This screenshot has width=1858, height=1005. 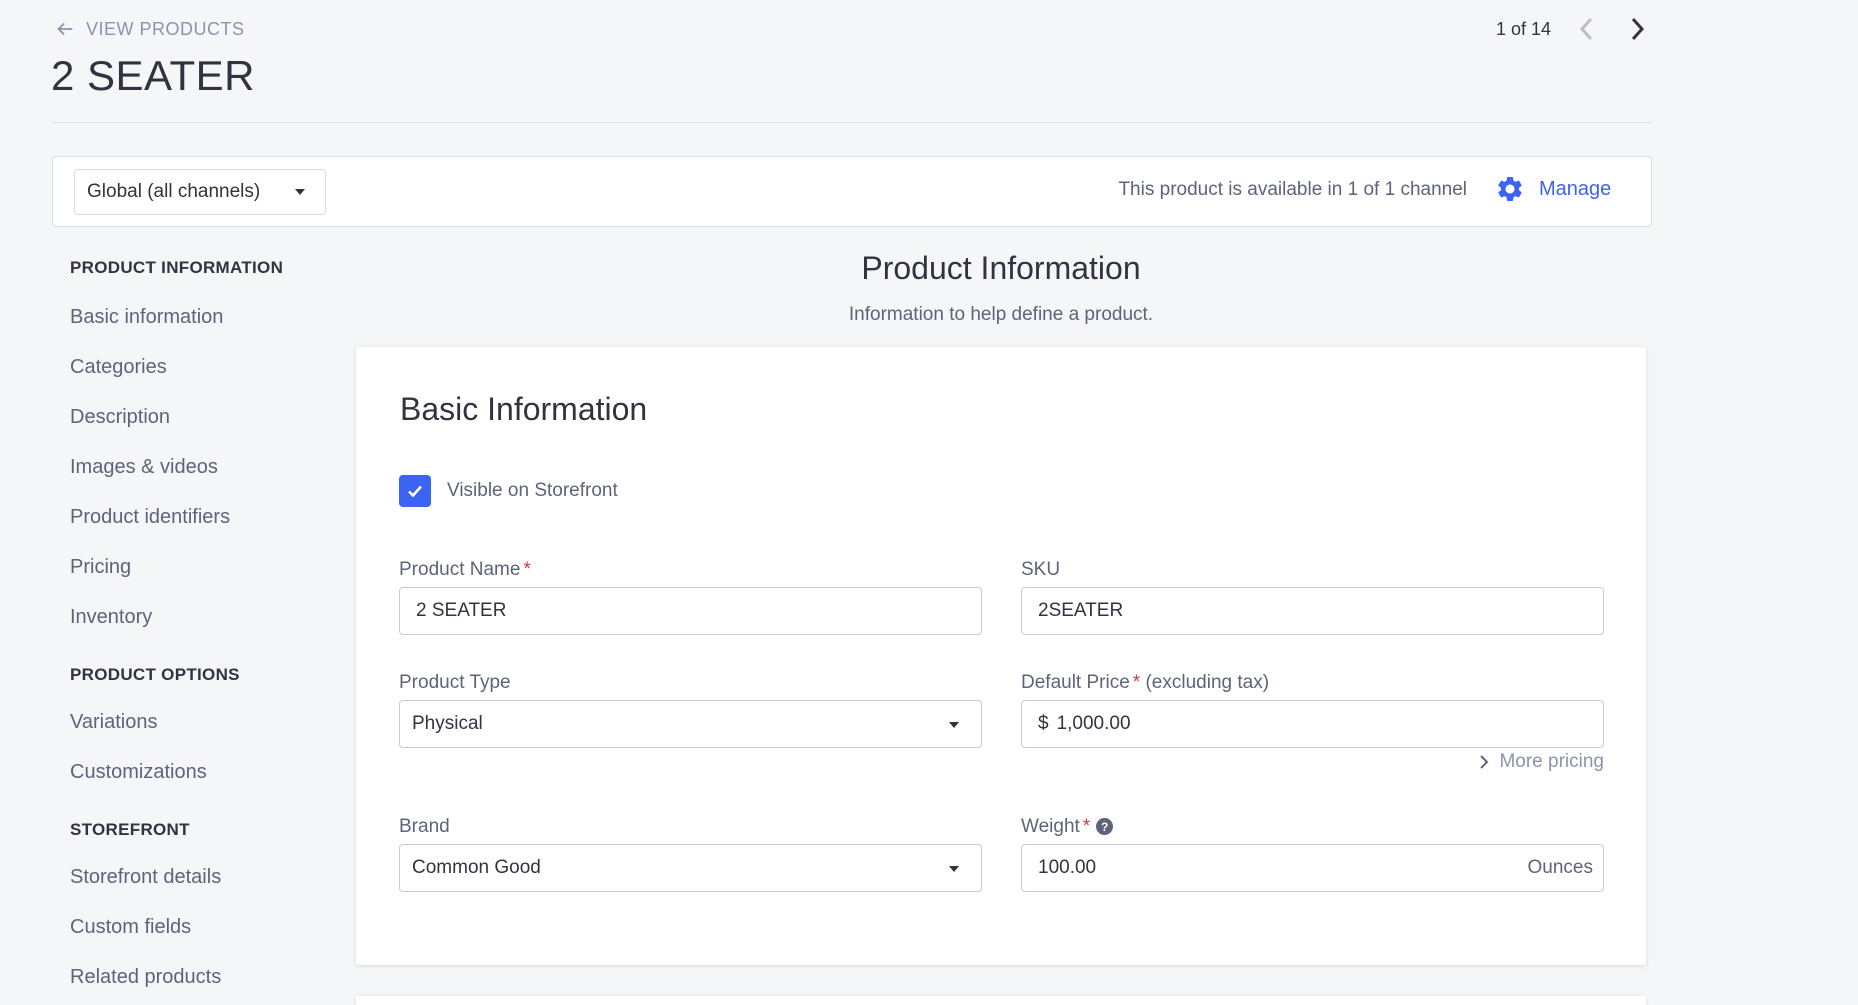 I want to click on nav-item-pricing: Pricing, so click(x=100, y=567).